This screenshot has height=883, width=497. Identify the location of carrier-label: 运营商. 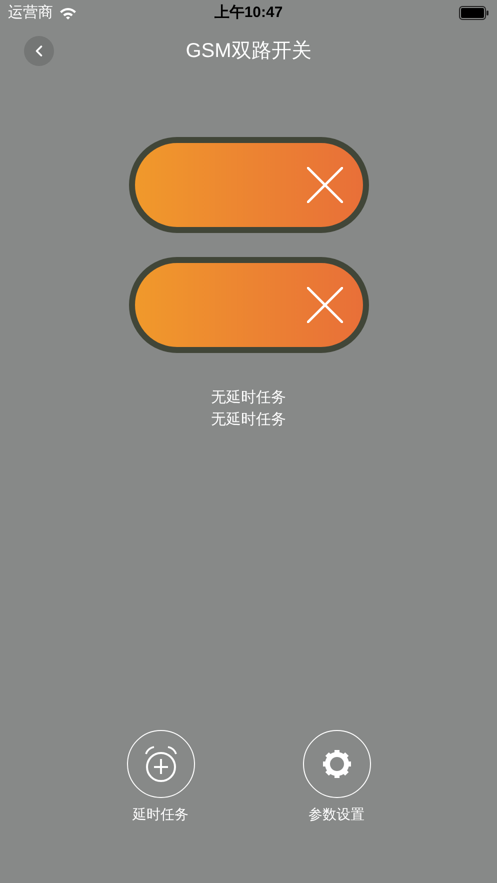
(30, 12).